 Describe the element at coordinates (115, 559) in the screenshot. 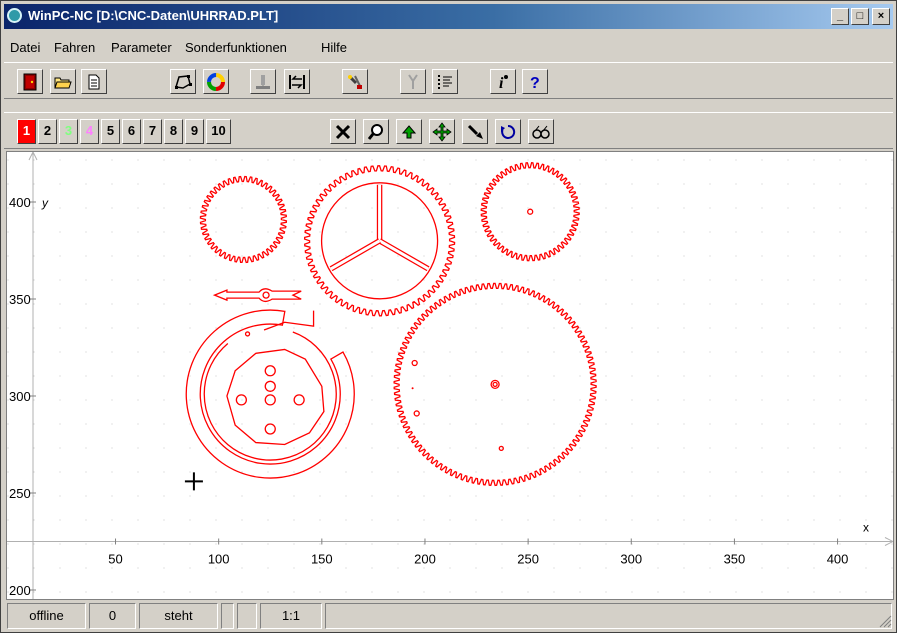

I see `x-tick-label: 50` at that location.